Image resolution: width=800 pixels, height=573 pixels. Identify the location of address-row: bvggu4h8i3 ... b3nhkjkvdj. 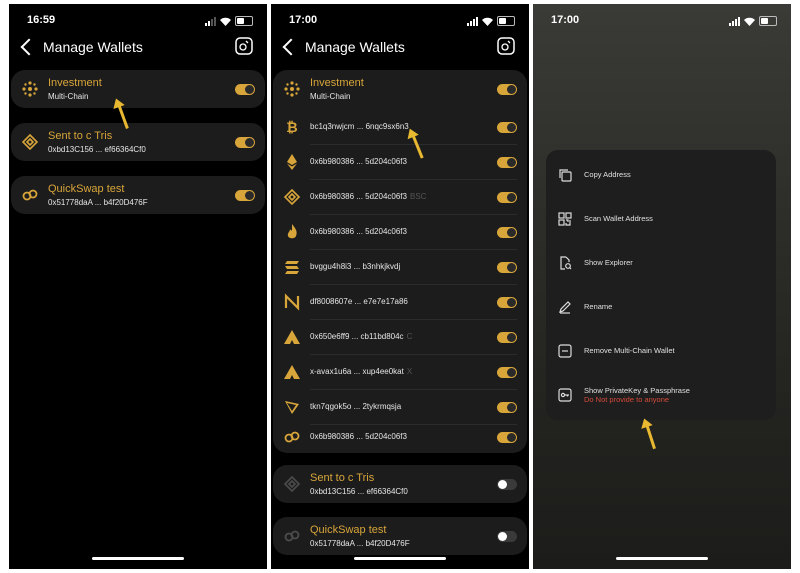
(400, 267).